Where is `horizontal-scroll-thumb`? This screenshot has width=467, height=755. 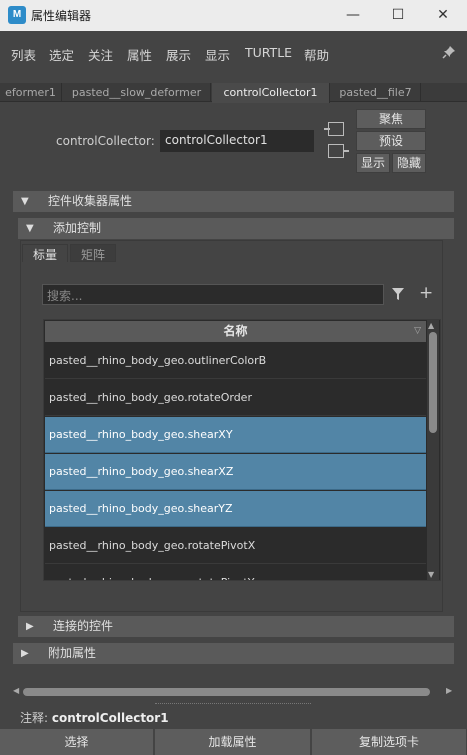 horizontal-scroll-thumb is located at coordinates (226, 692).